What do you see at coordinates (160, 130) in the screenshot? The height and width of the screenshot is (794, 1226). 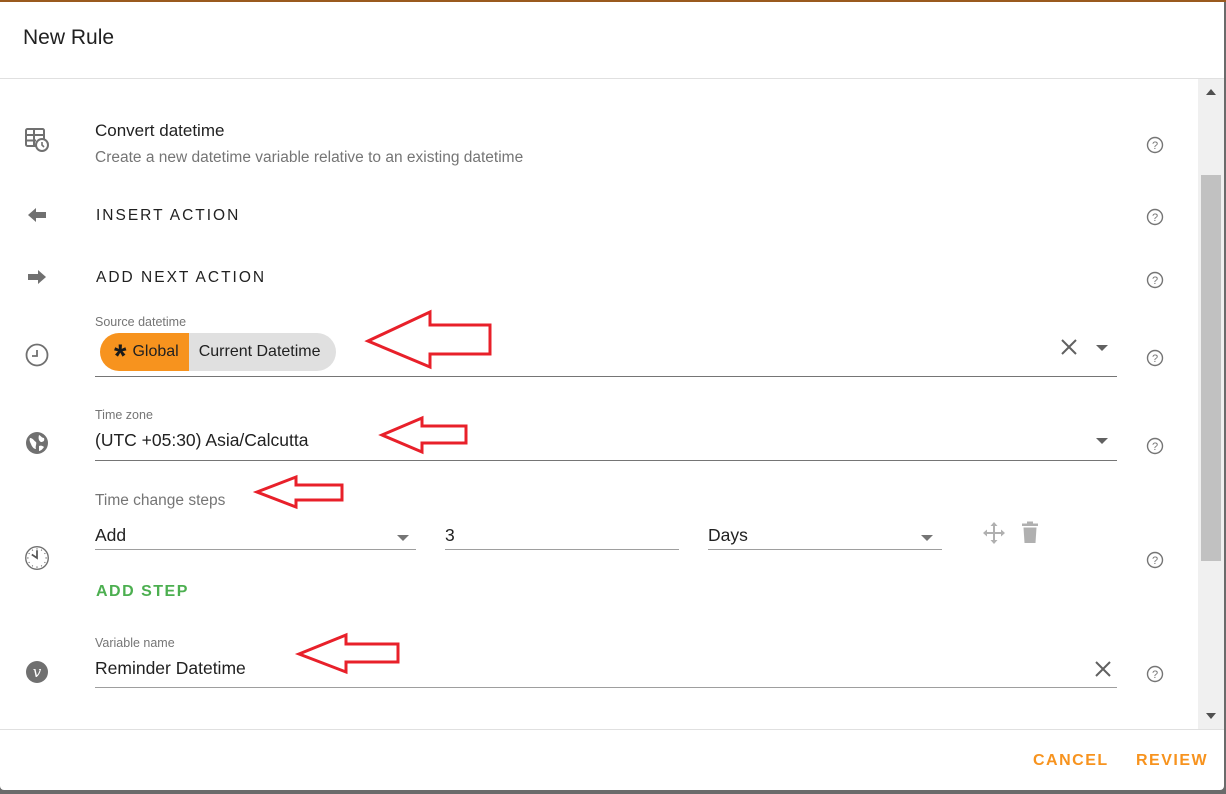 I see `action-title: Convert datetime` at bounding box center [160, 130].